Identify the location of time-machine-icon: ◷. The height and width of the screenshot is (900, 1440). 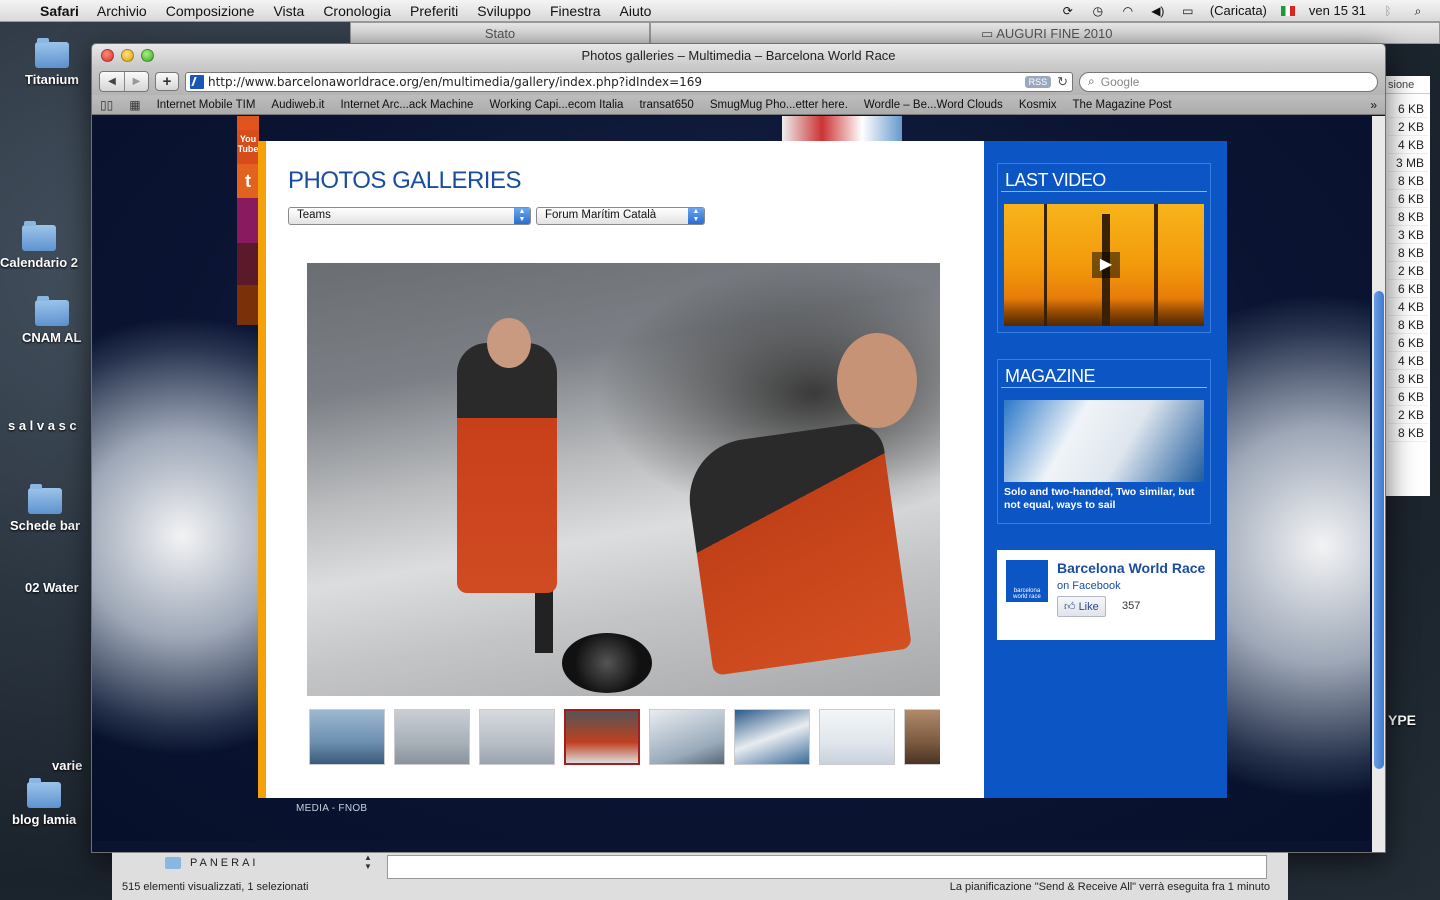
(1098, 11).